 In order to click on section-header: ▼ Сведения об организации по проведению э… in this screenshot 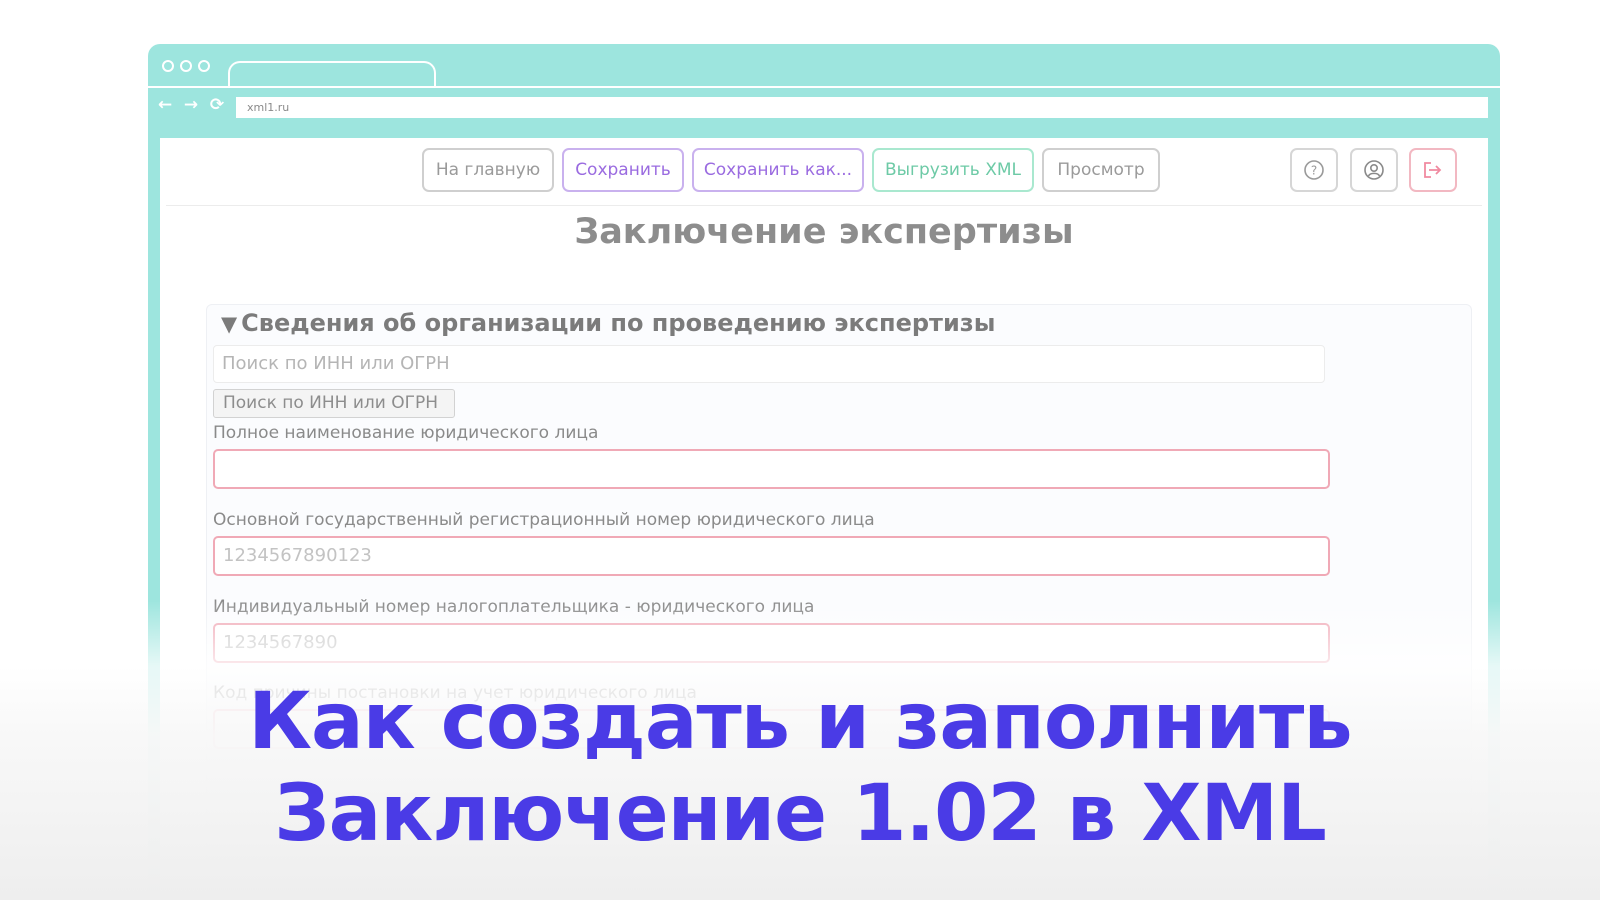, I will do `click(608, 323)`.